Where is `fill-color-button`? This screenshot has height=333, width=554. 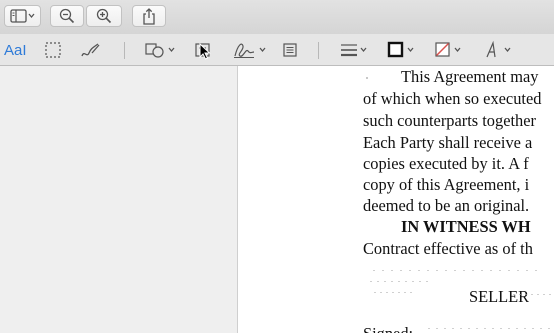
fill-color-button is located at coordinates (449, 50).